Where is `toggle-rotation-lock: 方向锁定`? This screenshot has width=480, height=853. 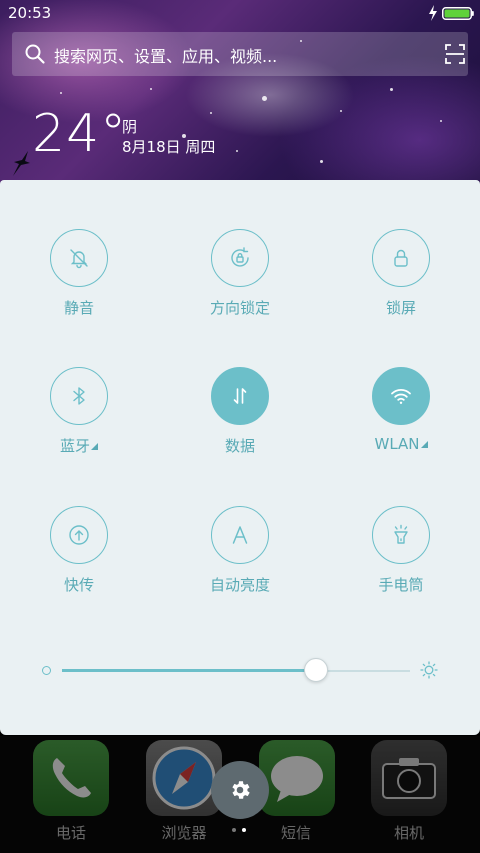 toggle-rotation-lock: 方向锁定 is located at coordinates (240, 284).